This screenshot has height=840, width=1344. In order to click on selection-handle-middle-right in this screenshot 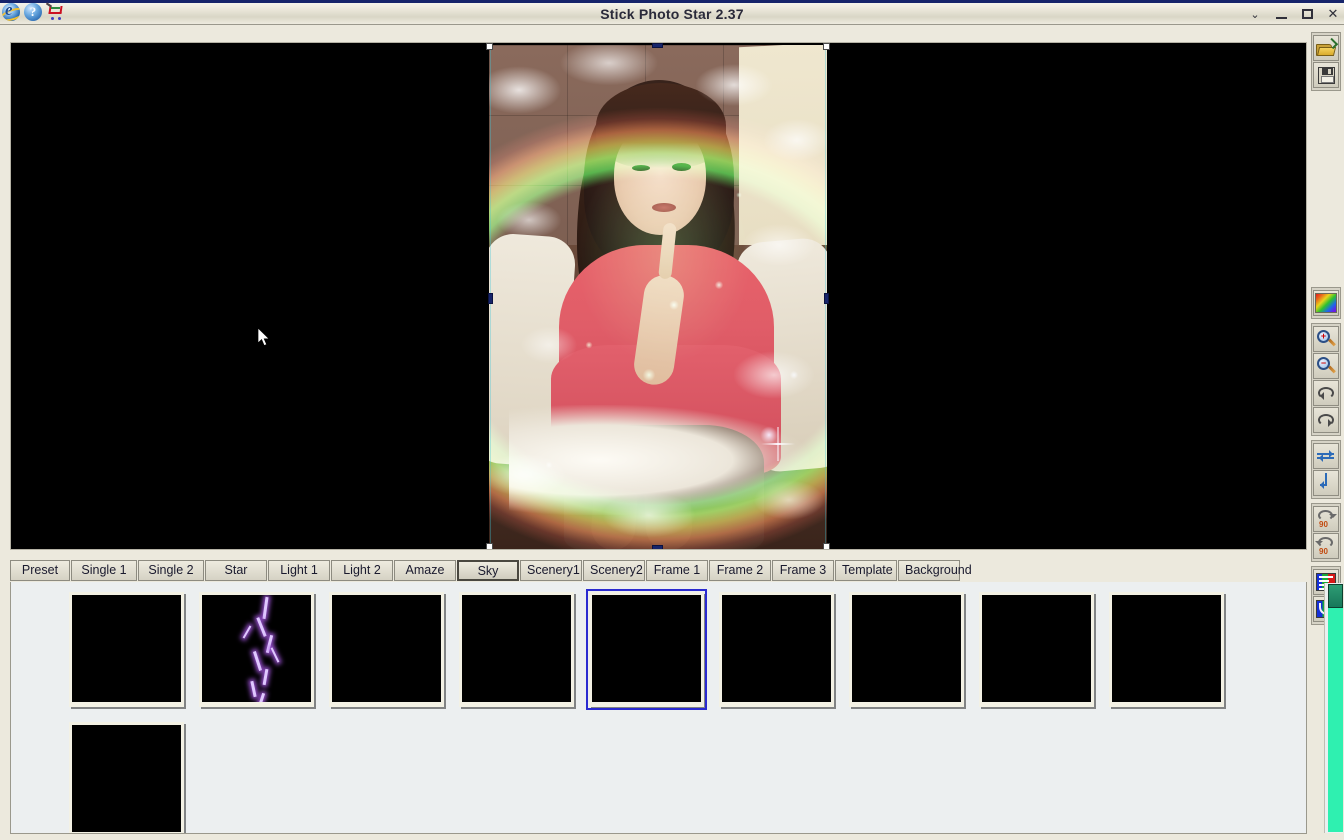, I will do `click(826, 298)`.